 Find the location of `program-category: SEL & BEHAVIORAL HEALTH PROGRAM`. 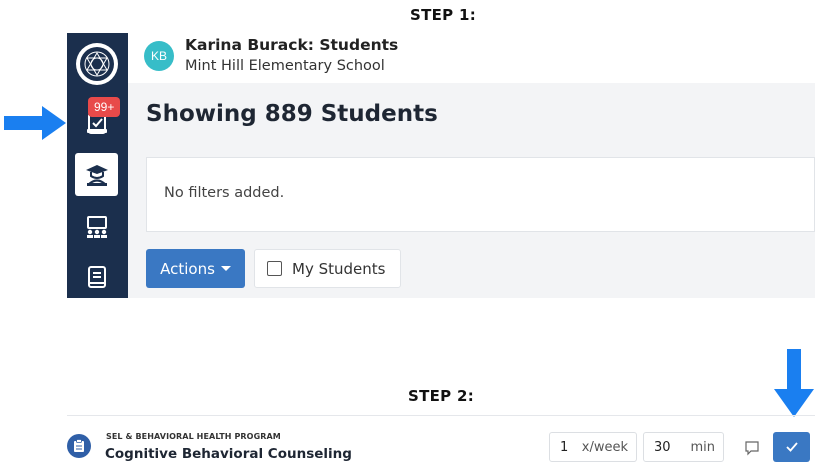

program-category: SEL & BEHAVIORAL HEALTH PROGRAM is located at coordinates (193, 436).